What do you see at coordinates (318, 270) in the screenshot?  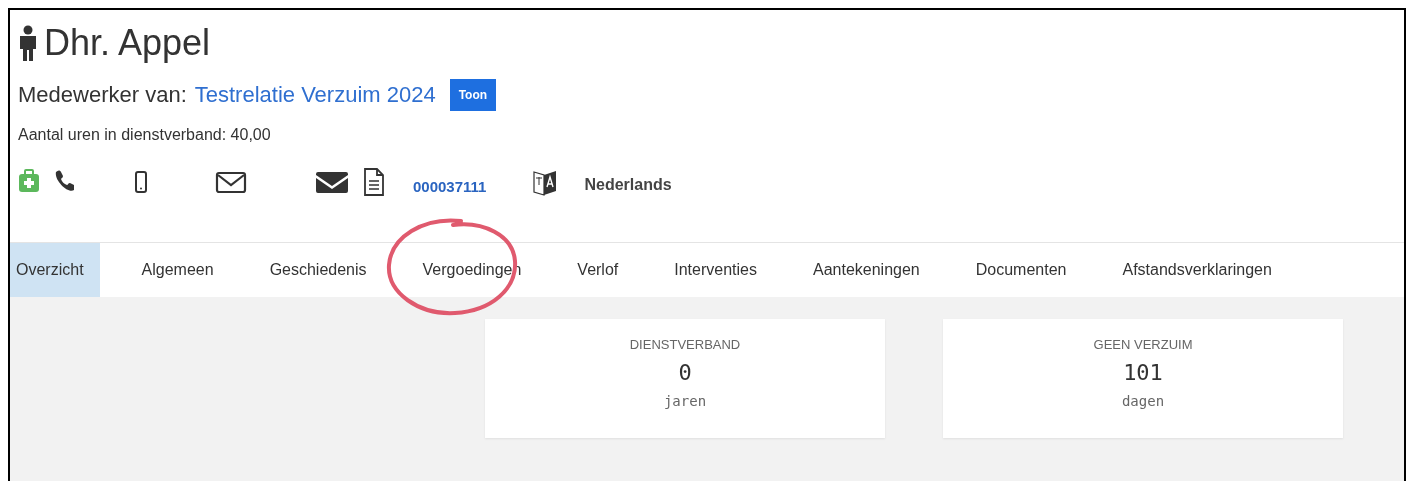 I see `tab: Geschiedenis` at bounding box center [318, 270].